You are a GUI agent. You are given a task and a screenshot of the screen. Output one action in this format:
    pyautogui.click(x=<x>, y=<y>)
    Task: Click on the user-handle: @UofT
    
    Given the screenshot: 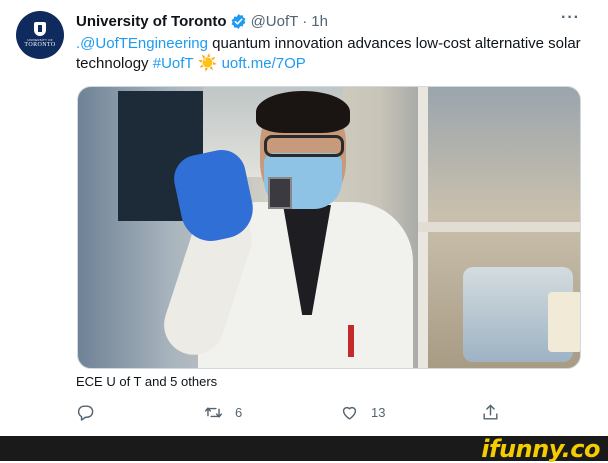 What is the action you would take?
    pyautogui.click(x=275, y=21)
    